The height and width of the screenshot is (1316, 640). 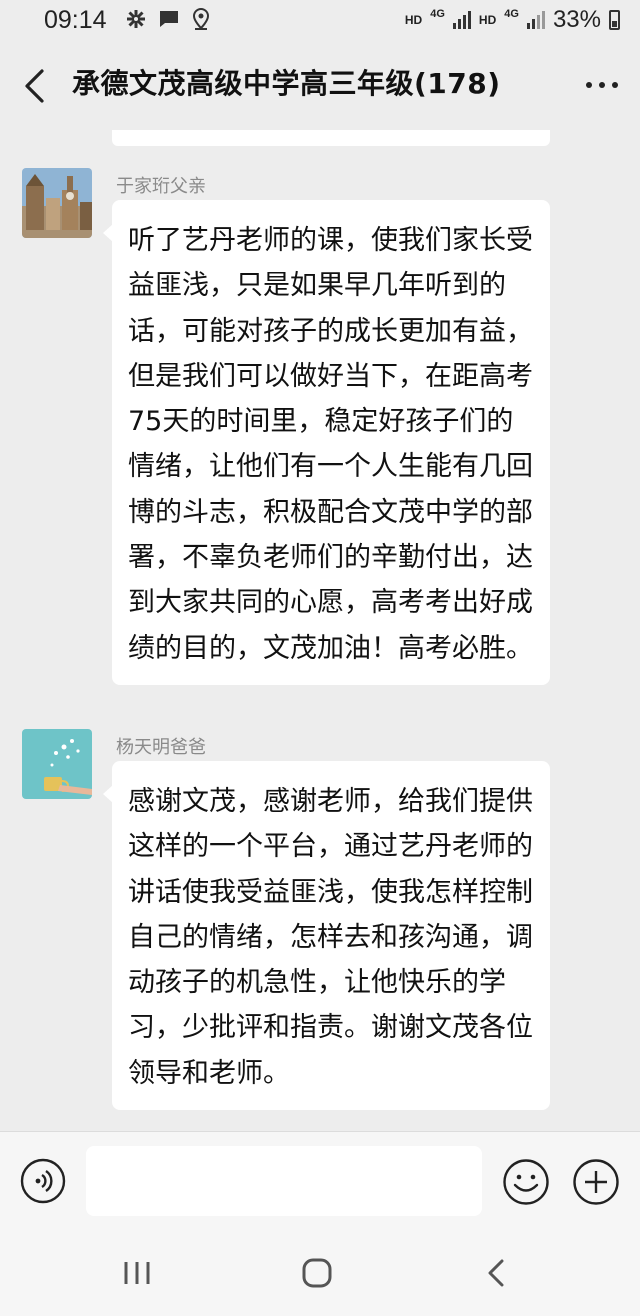 I want to click on home-icon, so click(x=317, y=1273).